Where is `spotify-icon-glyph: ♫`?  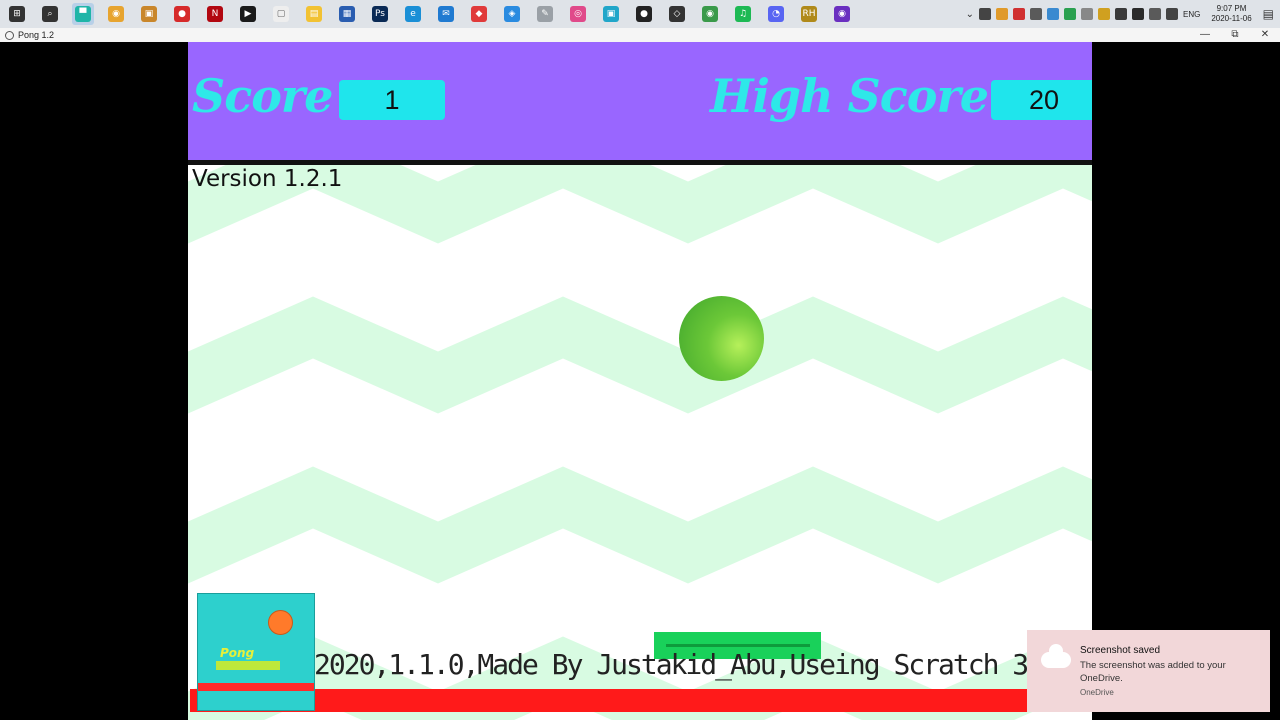 spotify-icon-glyph: ♫ is located at coordinates (743, 14).